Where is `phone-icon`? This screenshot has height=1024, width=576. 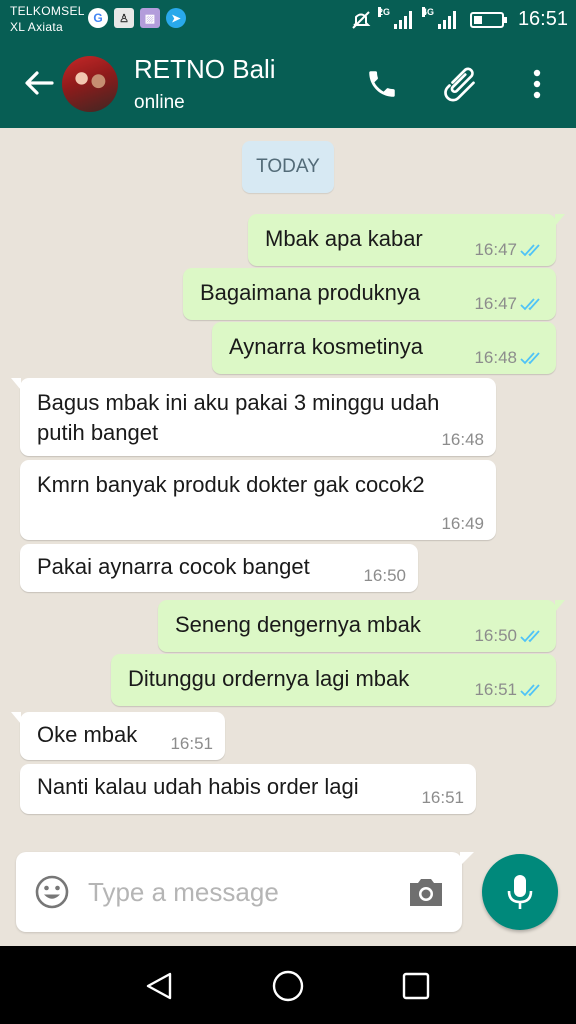
phone-icon is located at coordinates (382, 84).